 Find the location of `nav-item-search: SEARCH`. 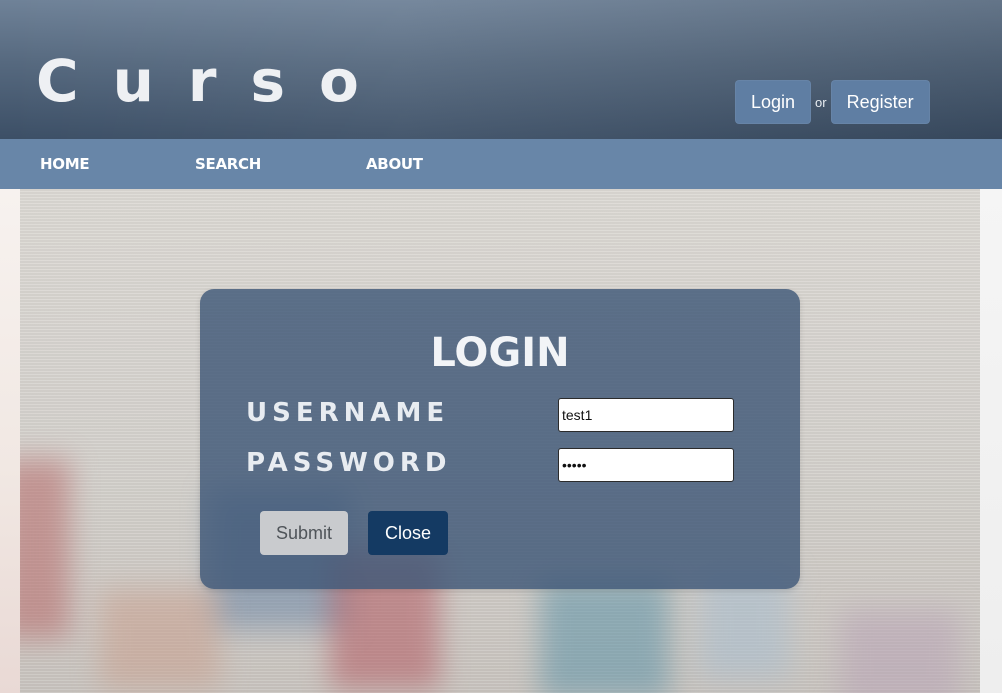

nav-item-search: SEARCH is located at coordinates (228, 164).